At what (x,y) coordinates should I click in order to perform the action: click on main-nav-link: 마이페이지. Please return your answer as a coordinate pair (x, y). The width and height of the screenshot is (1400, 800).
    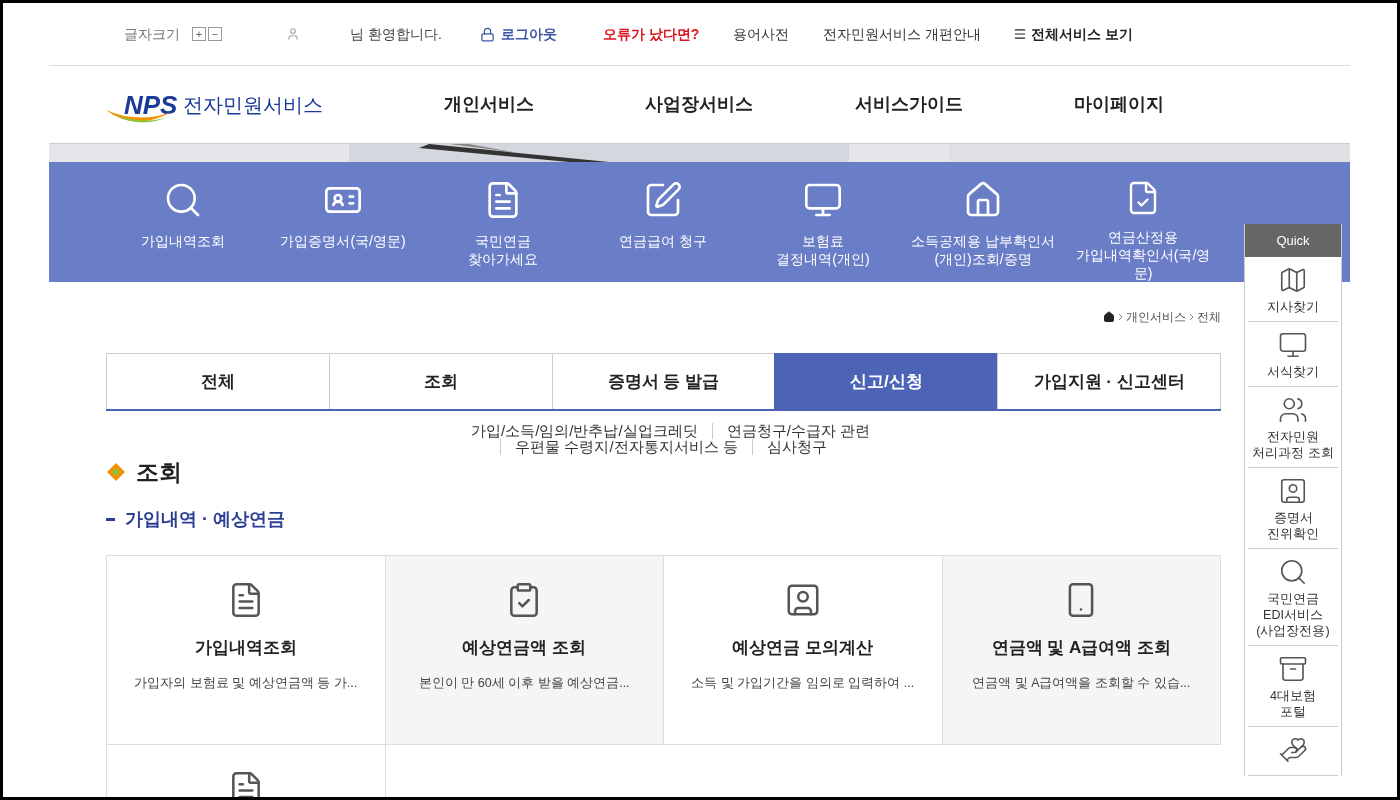
    Looking at the image, I should click on (1119, 104).